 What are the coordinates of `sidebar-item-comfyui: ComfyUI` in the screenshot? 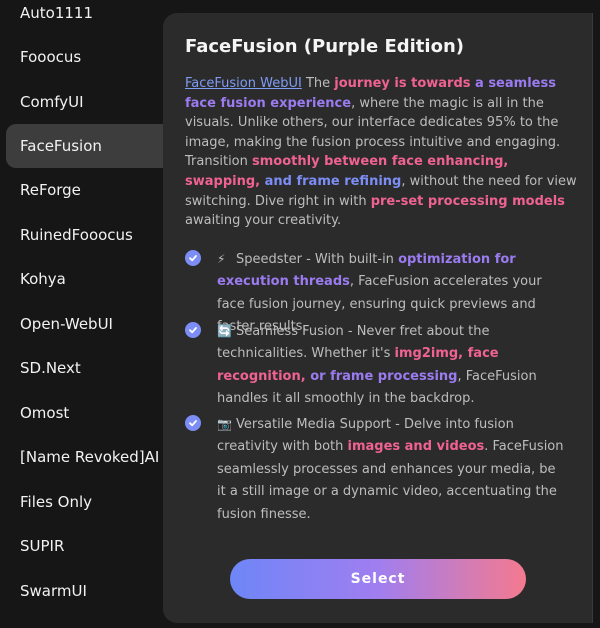 It's located at (84, 102).